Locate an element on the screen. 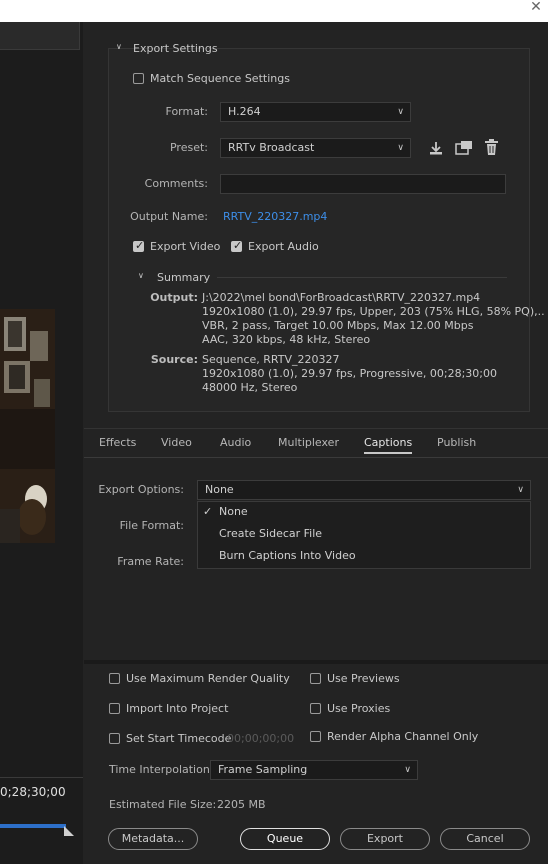 Image resolution: width=548 pixels, height=864 pixels. menu-item-none: None is located at coordinates (233, 511).